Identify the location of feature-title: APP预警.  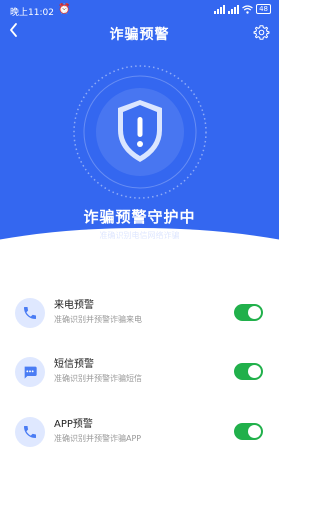
(73, 424).